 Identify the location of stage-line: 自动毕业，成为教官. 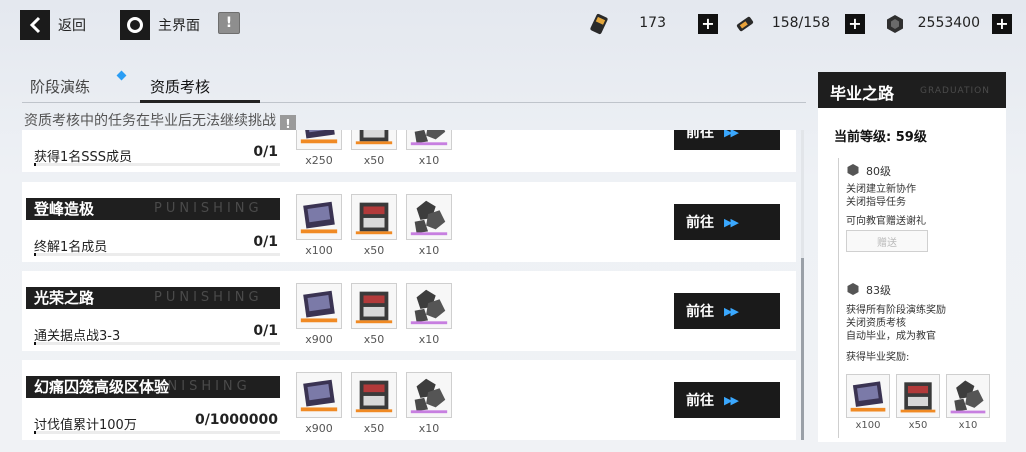
(891, 336).